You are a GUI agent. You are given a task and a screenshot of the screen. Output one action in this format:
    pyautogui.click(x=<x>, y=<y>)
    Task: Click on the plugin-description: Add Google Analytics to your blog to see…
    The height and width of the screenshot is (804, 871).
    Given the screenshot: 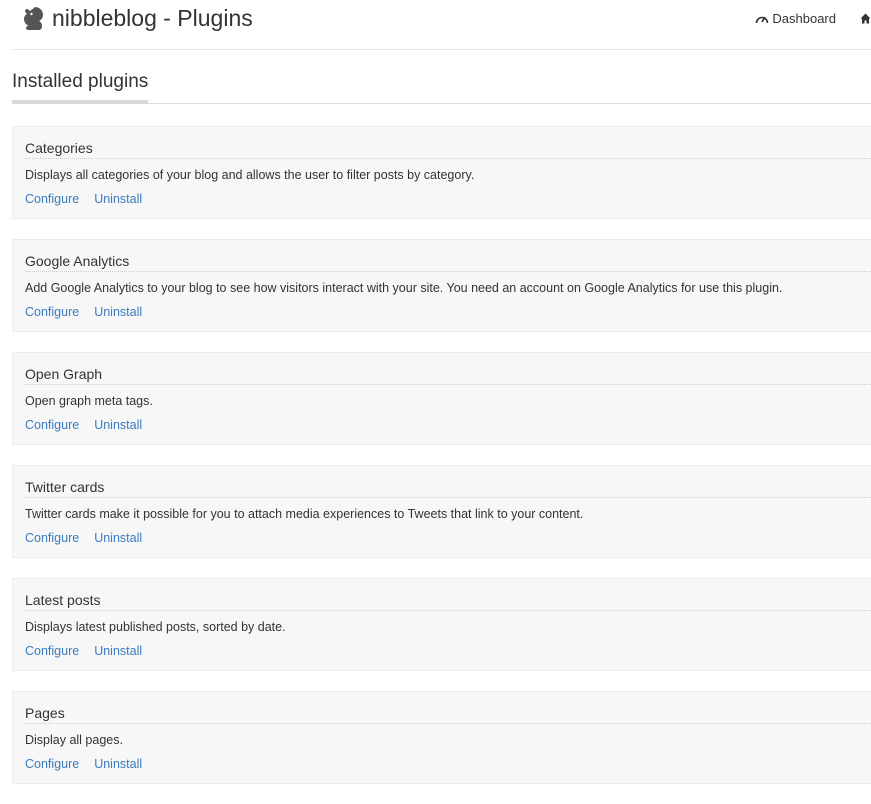 What is the action you would take?
    pyautogui.click(x=404, y=288)
    